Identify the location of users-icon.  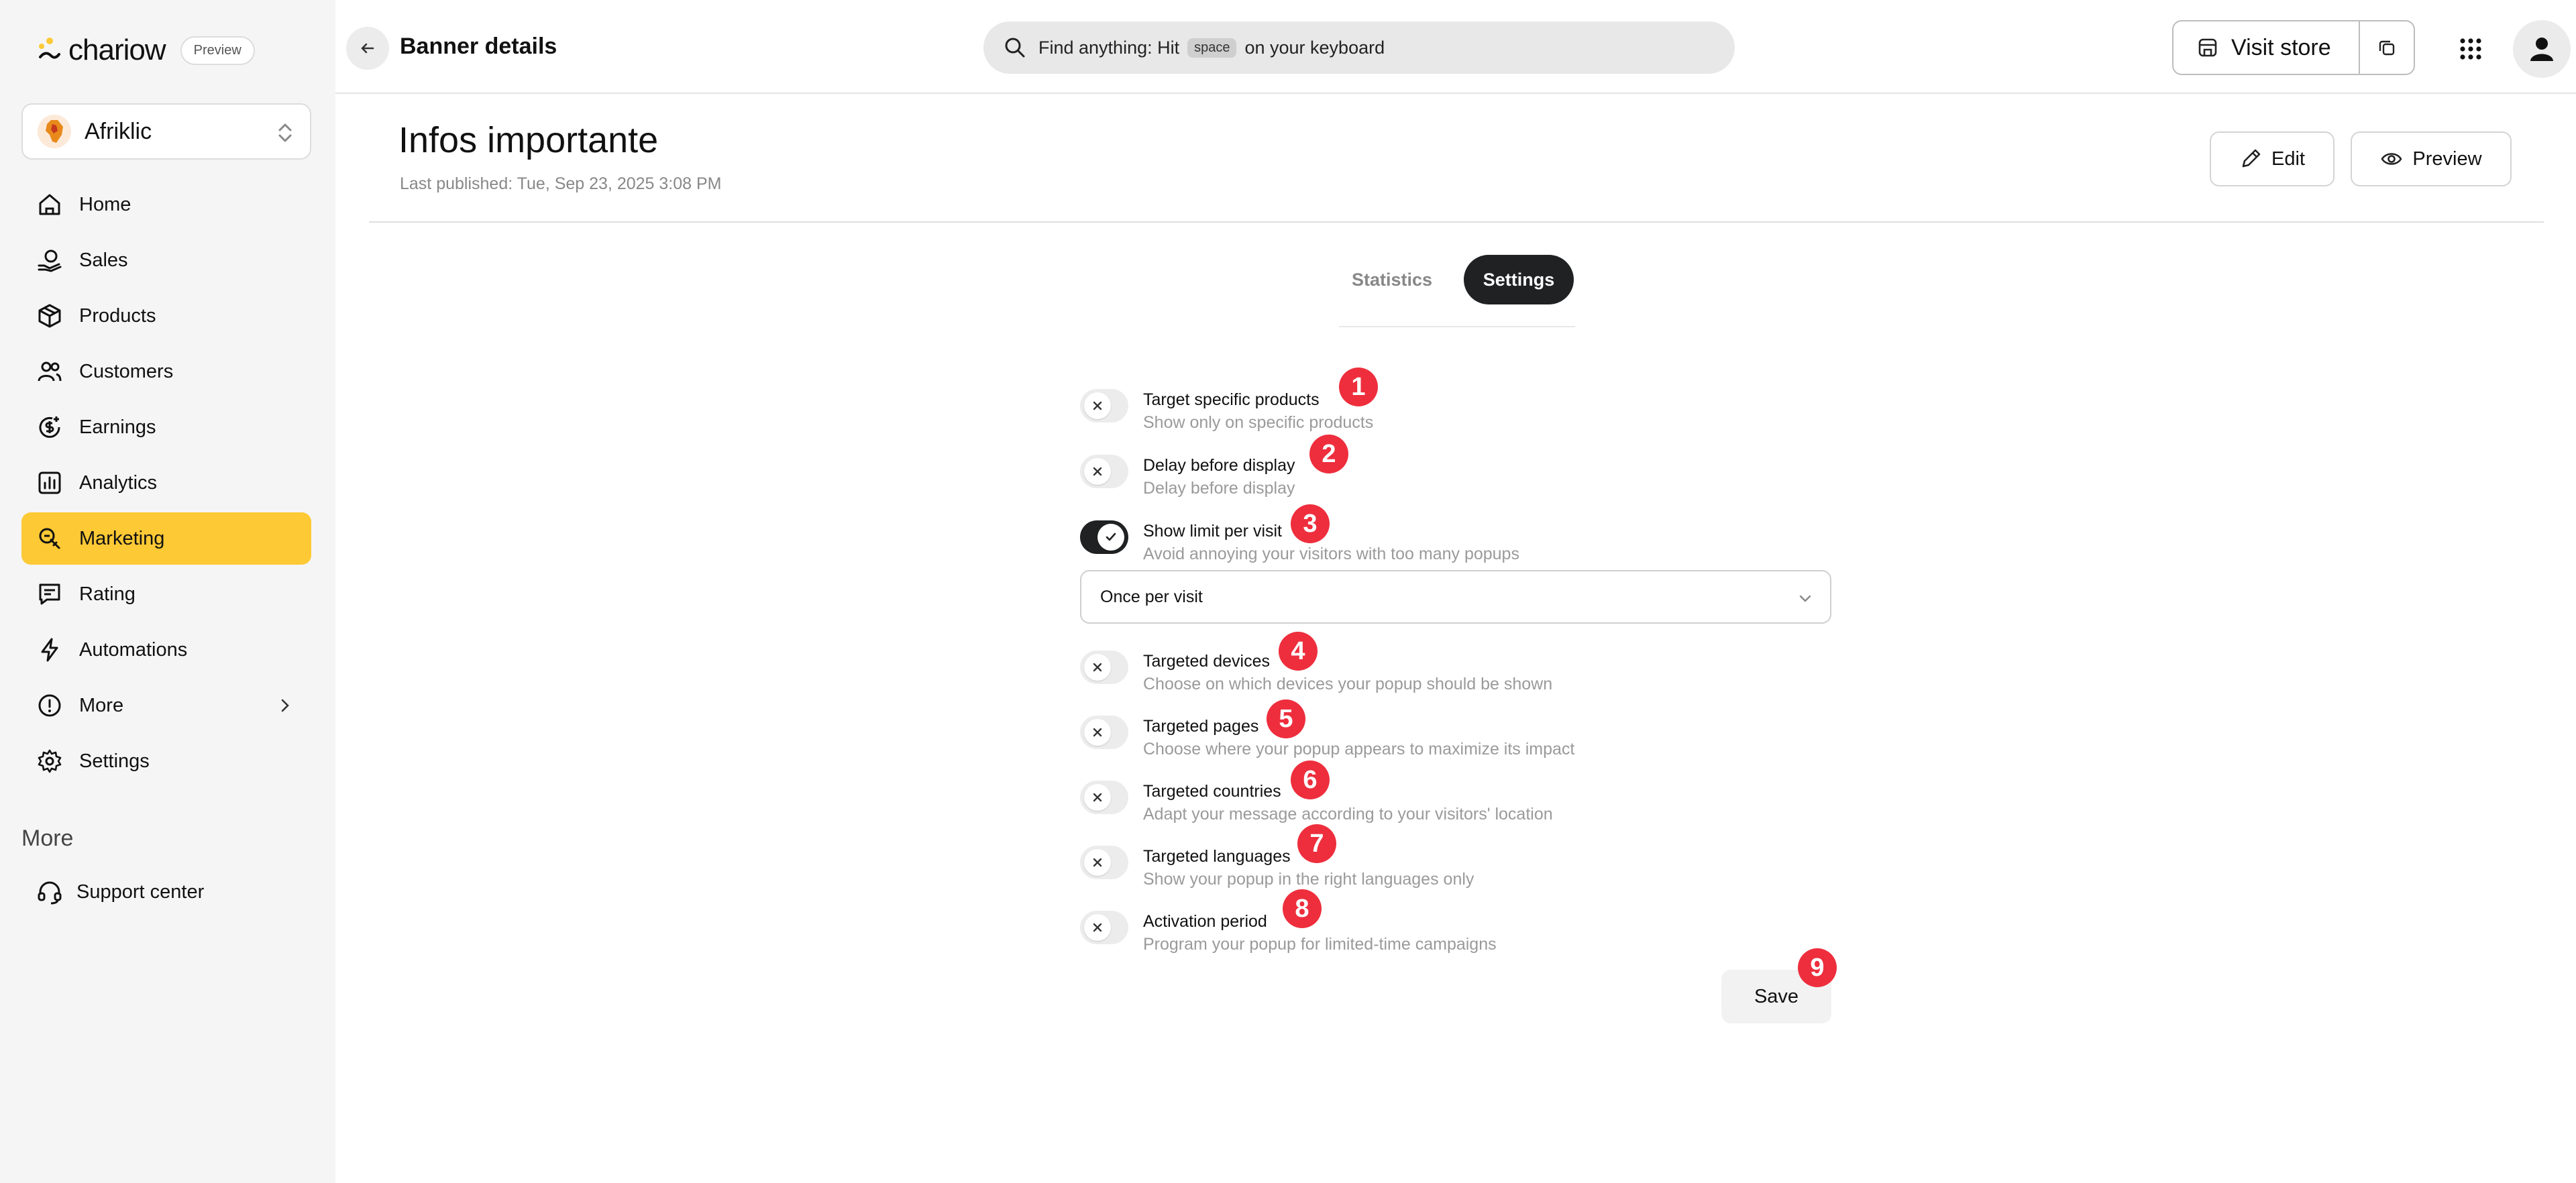
(50, 371).